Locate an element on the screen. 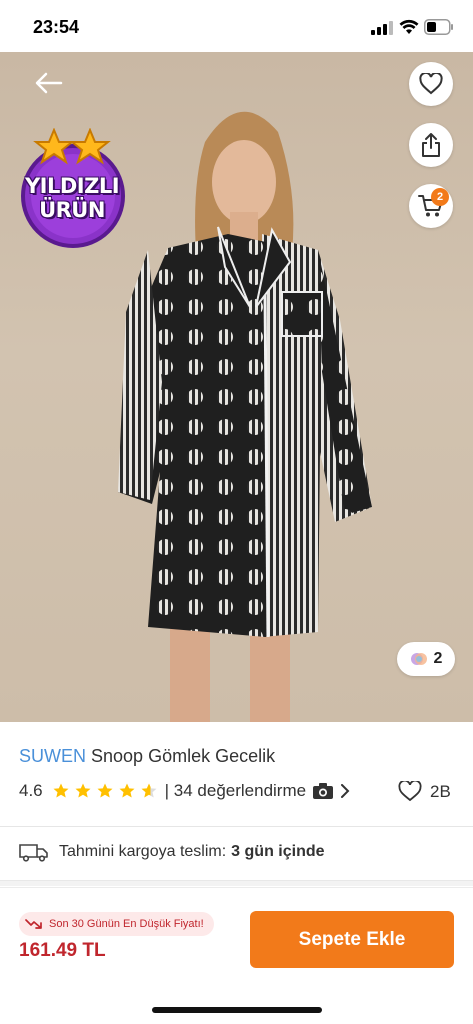 Image resolution: width=473 pixels, height=1024 pixels. like-button: 2B is located at coordinates (424, 791).